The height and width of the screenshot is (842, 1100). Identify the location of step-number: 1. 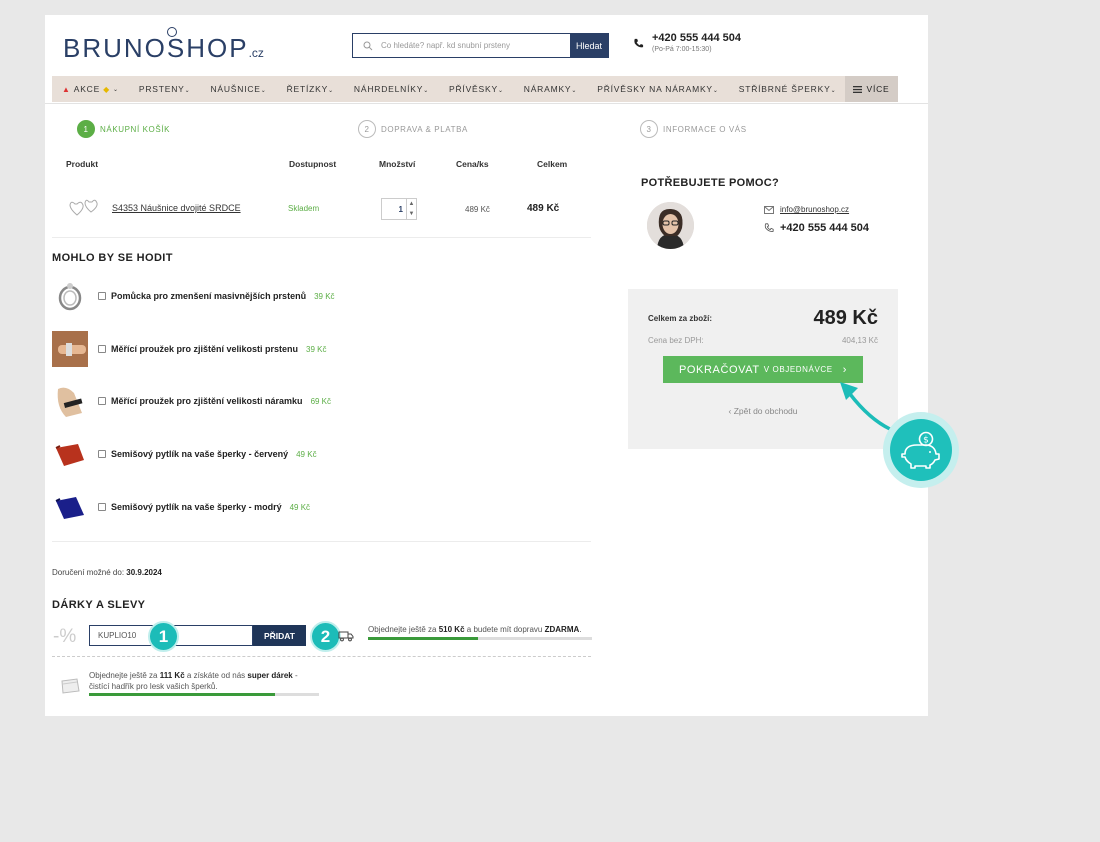
(86, 129).